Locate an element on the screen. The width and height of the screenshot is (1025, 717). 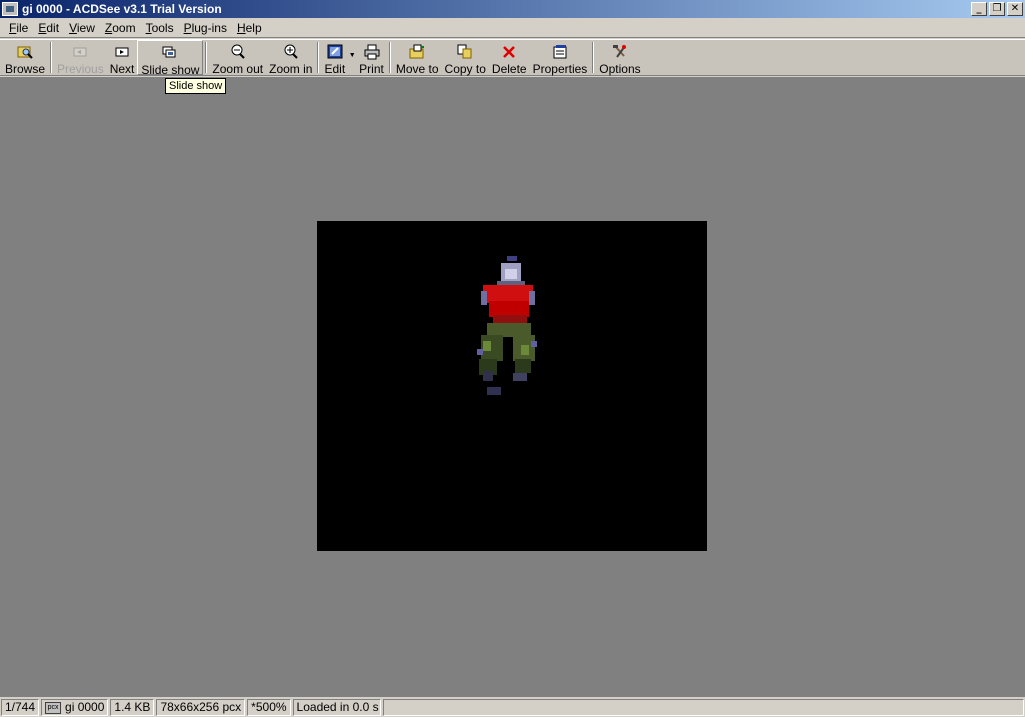
menu-help: Help is located at coordinates (249, 28).